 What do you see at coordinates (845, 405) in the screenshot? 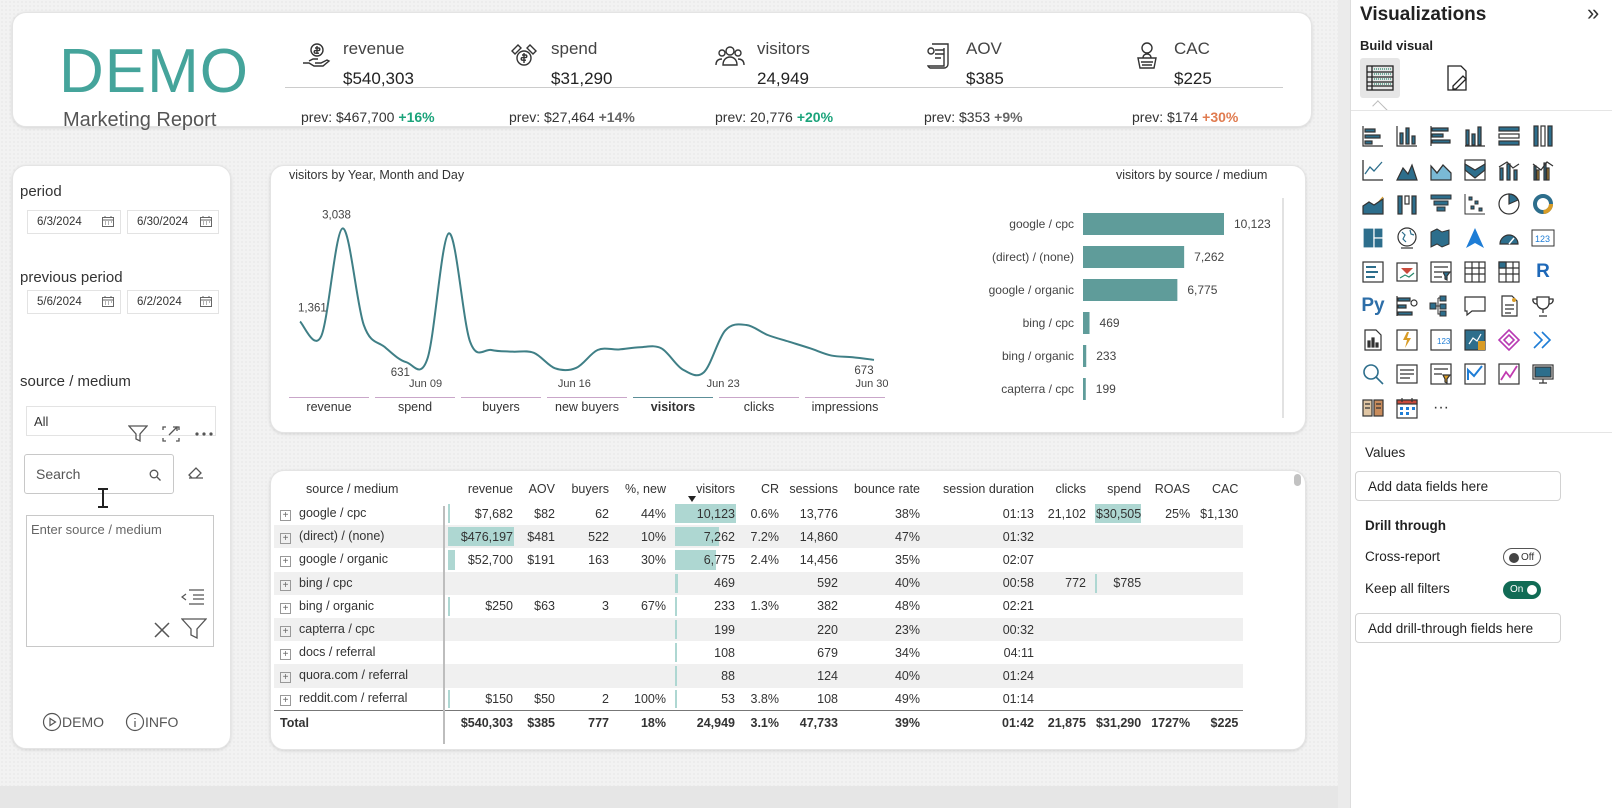
I see `metric-tab-impressions: impressions` at bounding box center [845, 405].